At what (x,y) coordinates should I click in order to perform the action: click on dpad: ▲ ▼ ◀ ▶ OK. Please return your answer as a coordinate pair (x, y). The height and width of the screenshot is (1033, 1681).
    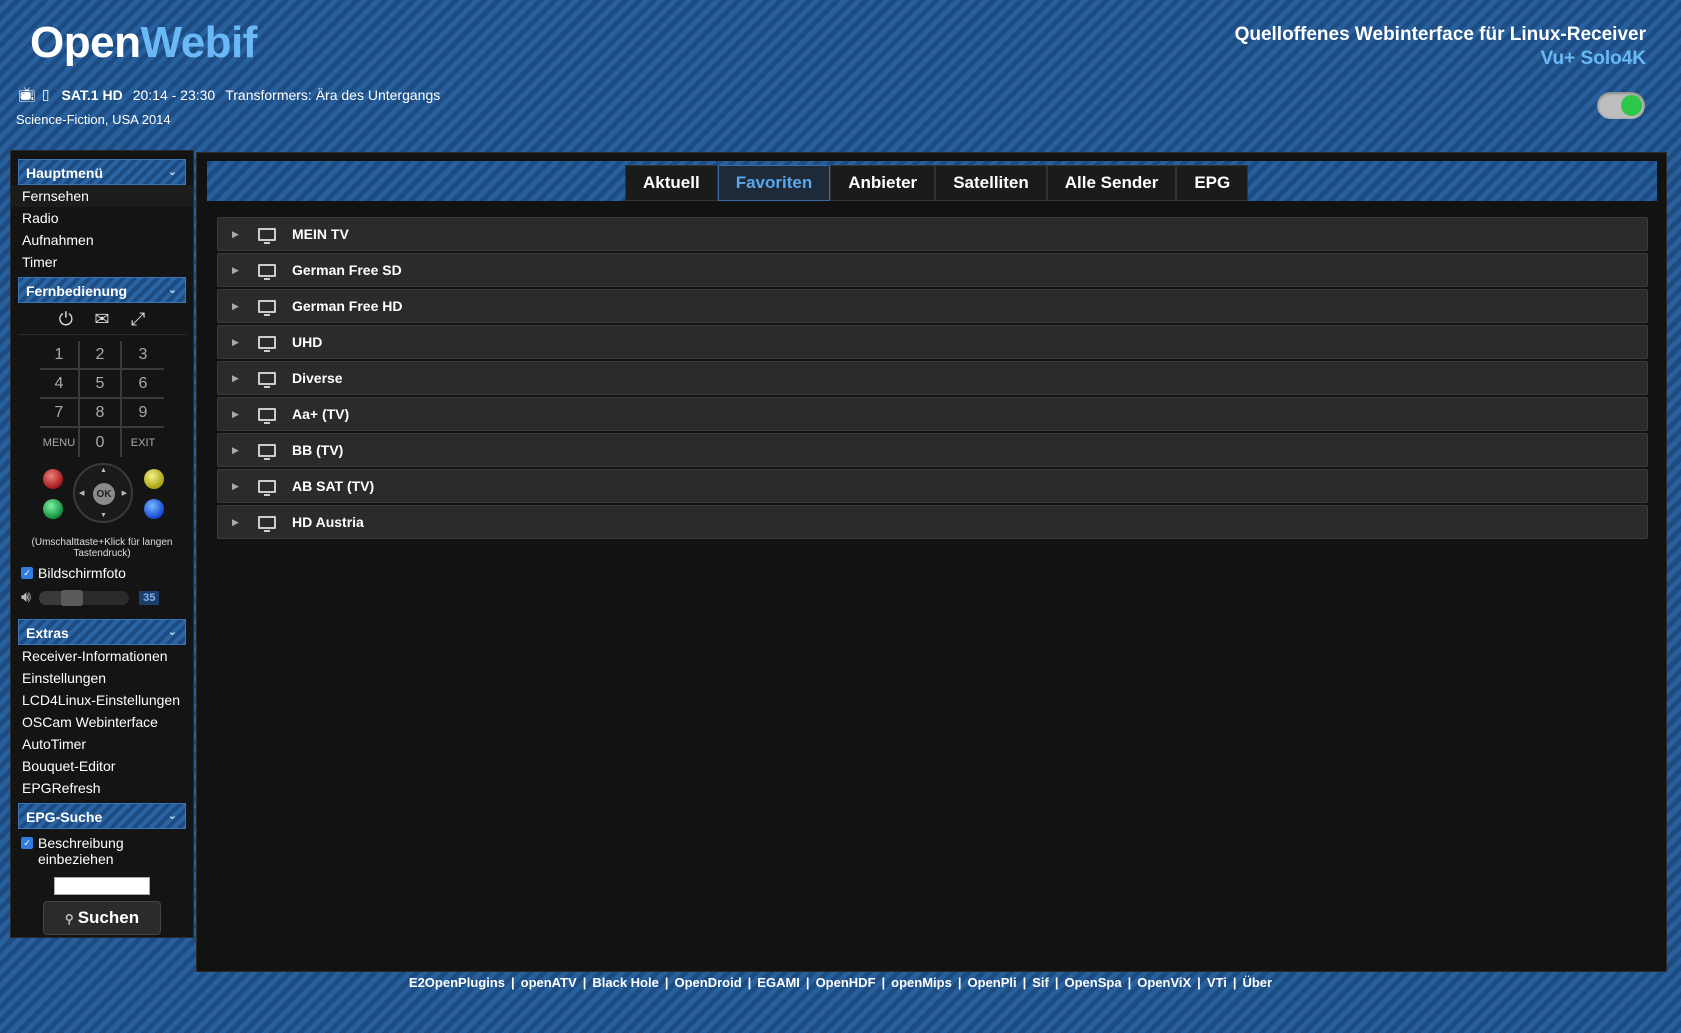
    Looking at the image, I should click on (103, 493).